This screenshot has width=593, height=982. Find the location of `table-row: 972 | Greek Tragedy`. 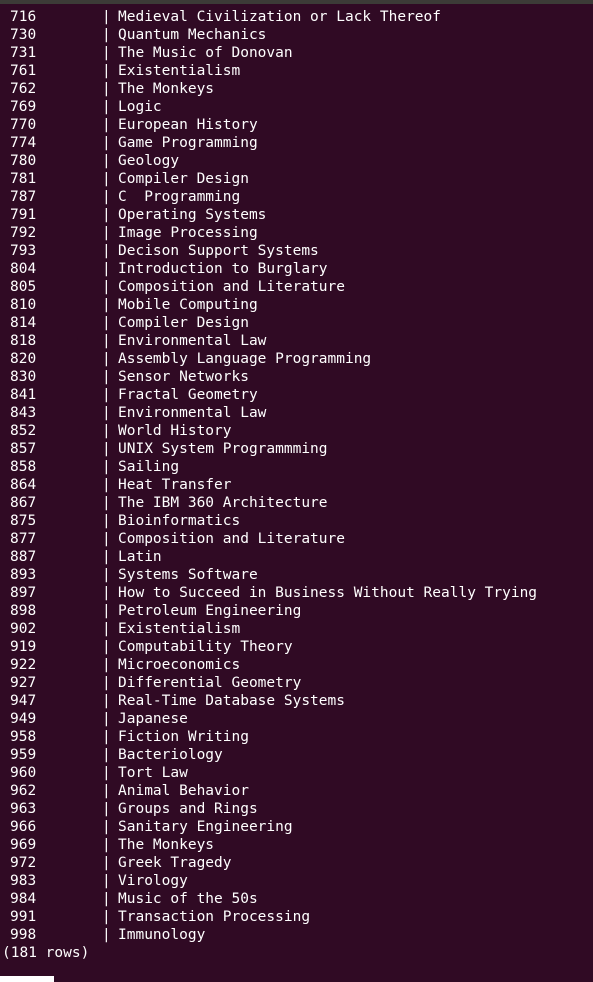

table-row: 972 | Greek Tragedy is located at coordinates (301, 863).